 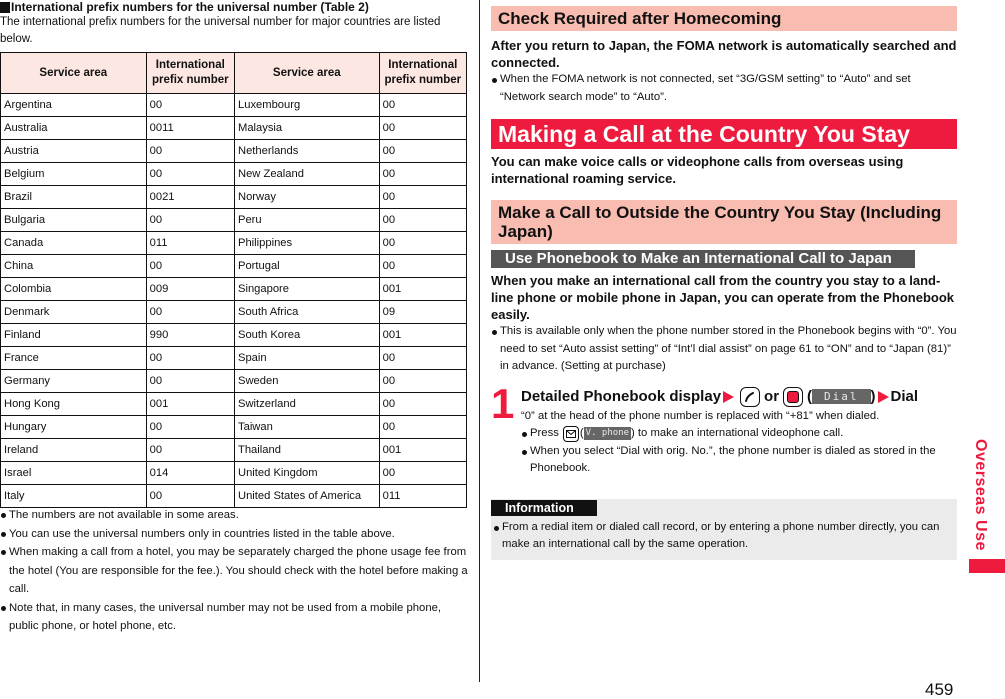 I want to click on table-row: Colombia 009 Singapore 001, so click(x=234, y=289).